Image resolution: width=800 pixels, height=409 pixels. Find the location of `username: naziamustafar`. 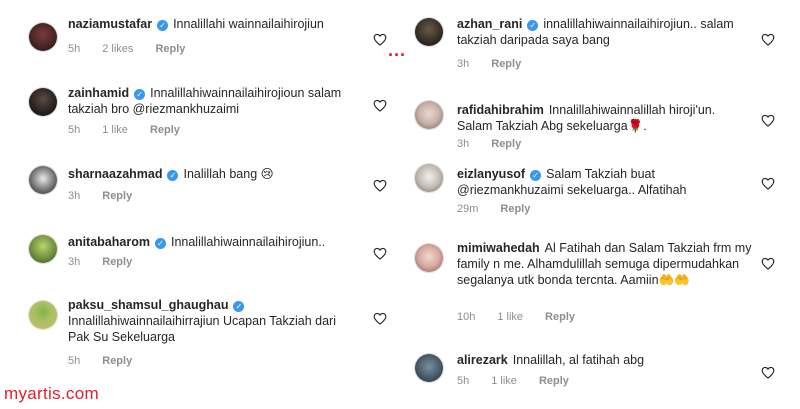

username: naziamustafar is located at coordinates (110, 24).